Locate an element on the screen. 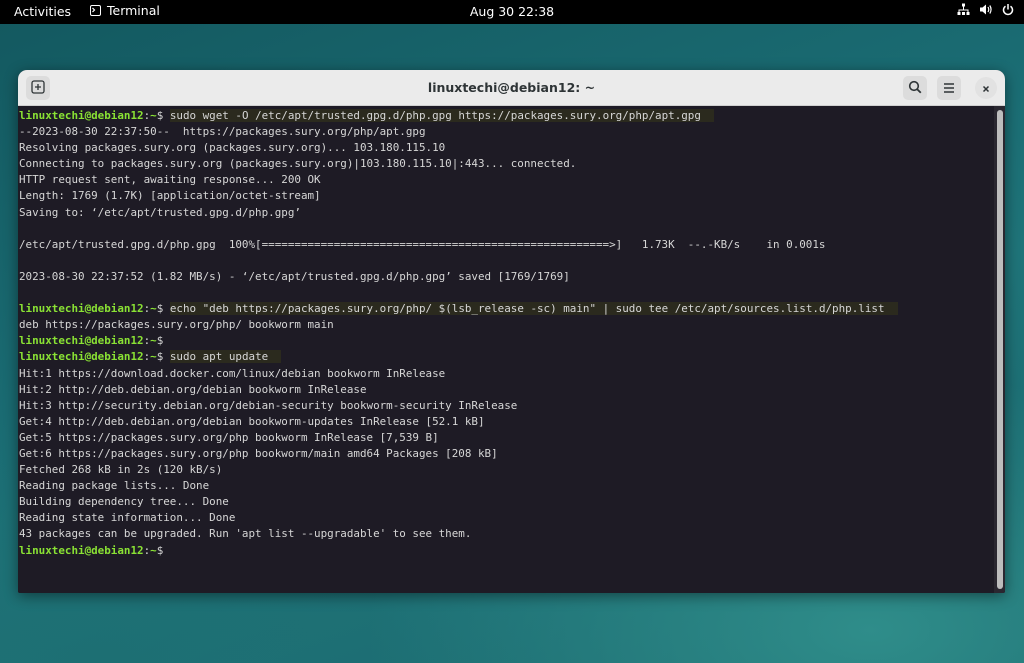 The image size is (1024, 663). top-bar: Activities Terminal Aug 30 22:38 is located at coordinates (512, 12).